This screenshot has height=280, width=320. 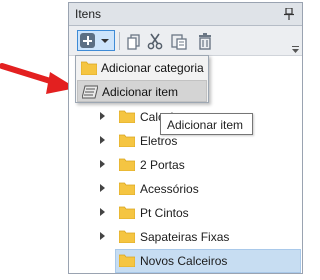 I want to click on toolbar-separator, so click(x=119, y=41).